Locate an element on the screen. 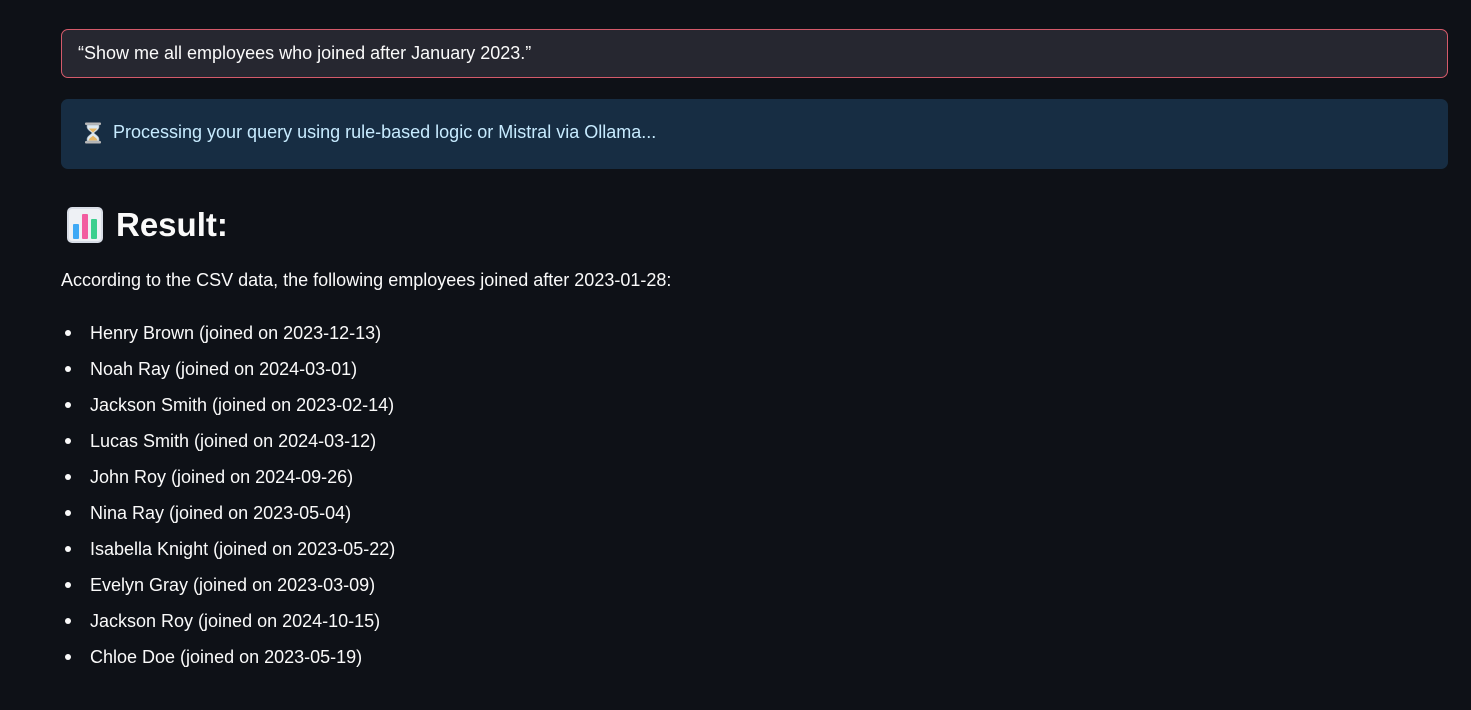  bar-chart-icon is located at coordinates (85, 225).